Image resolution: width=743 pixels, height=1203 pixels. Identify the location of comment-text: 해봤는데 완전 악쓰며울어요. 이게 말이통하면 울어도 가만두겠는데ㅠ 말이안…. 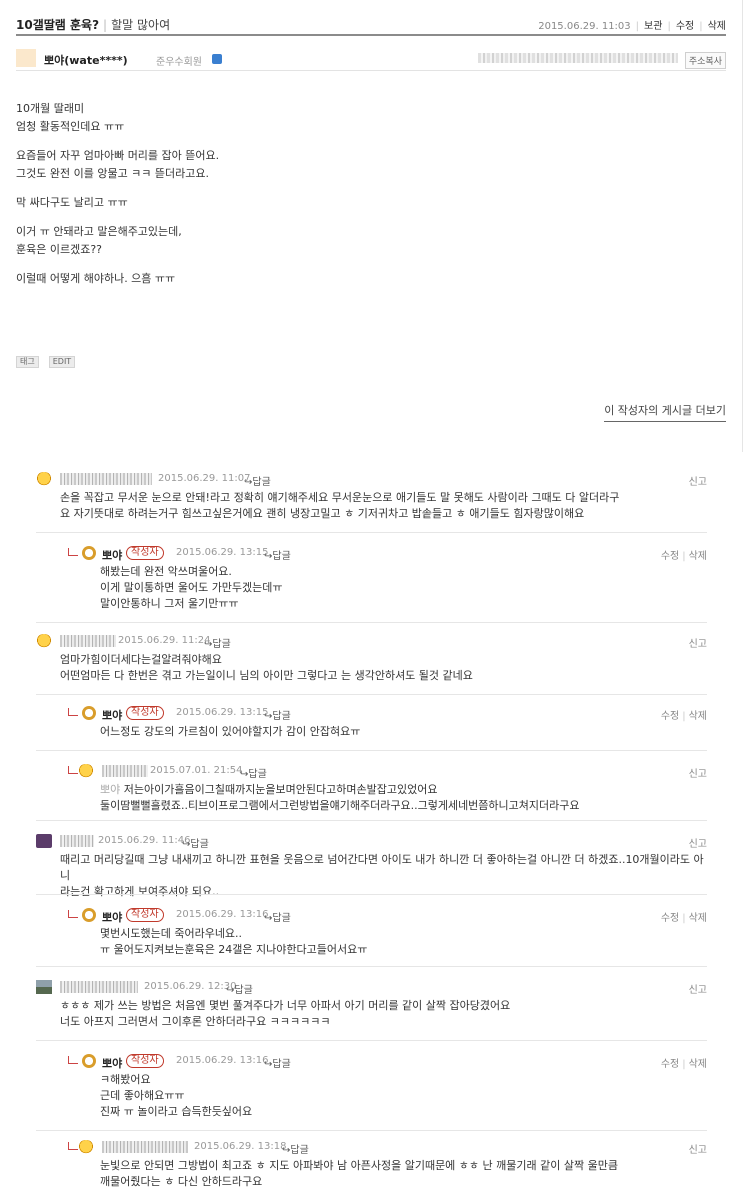
(403, 588).